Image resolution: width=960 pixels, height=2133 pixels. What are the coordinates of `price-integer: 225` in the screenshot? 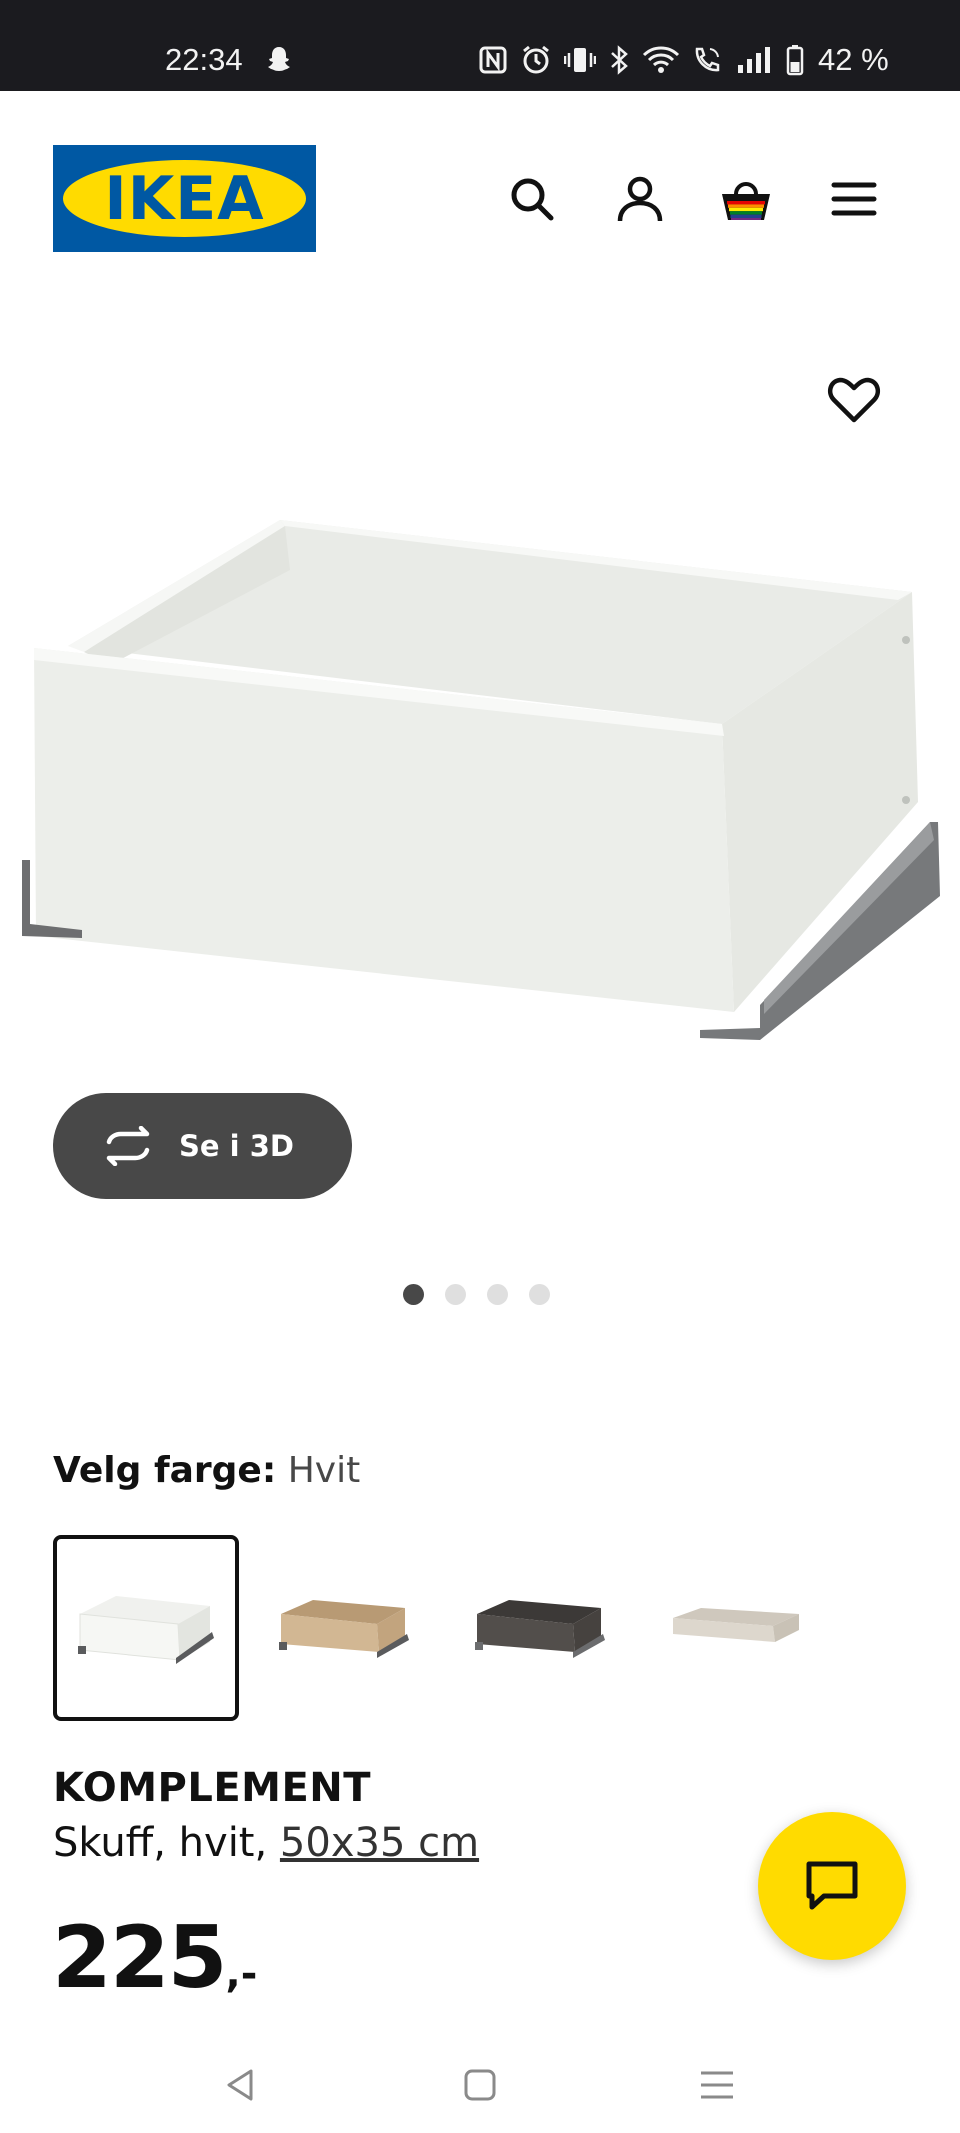 It's located at (140, 1958).